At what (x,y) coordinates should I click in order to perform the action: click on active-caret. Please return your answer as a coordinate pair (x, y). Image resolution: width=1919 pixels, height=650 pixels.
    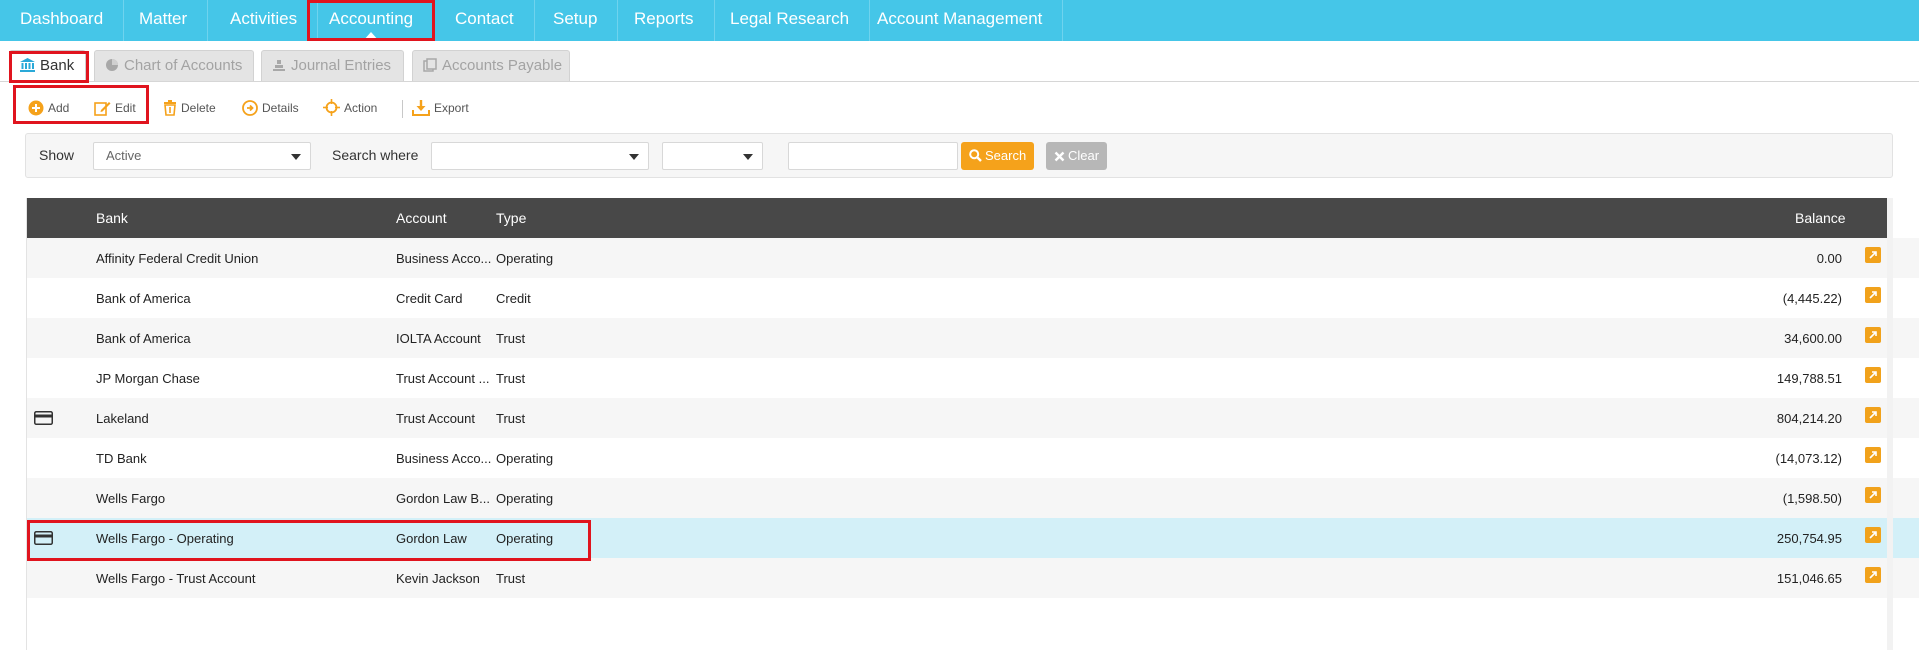
    Looking at the image, I should click on (371, 36).